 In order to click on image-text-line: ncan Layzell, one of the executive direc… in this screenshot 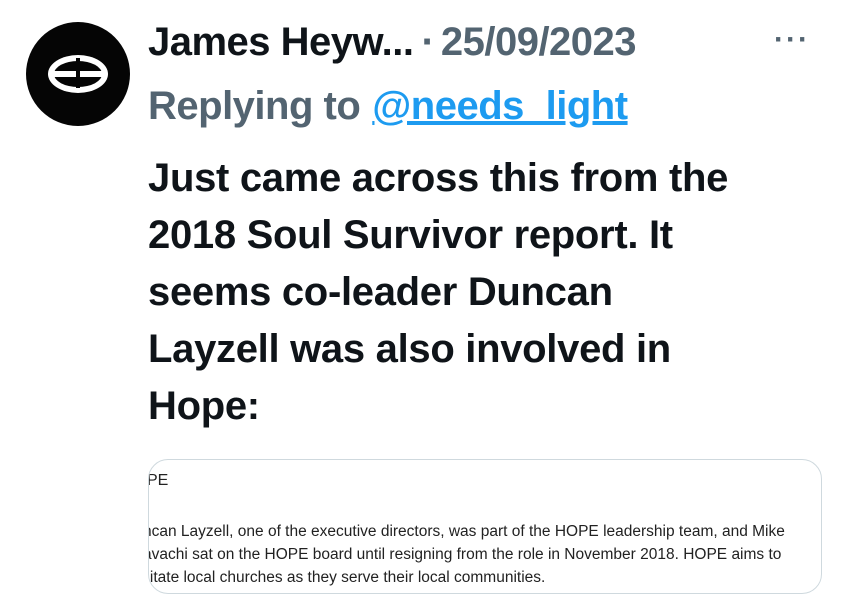, I will do `click(466, 531)`.